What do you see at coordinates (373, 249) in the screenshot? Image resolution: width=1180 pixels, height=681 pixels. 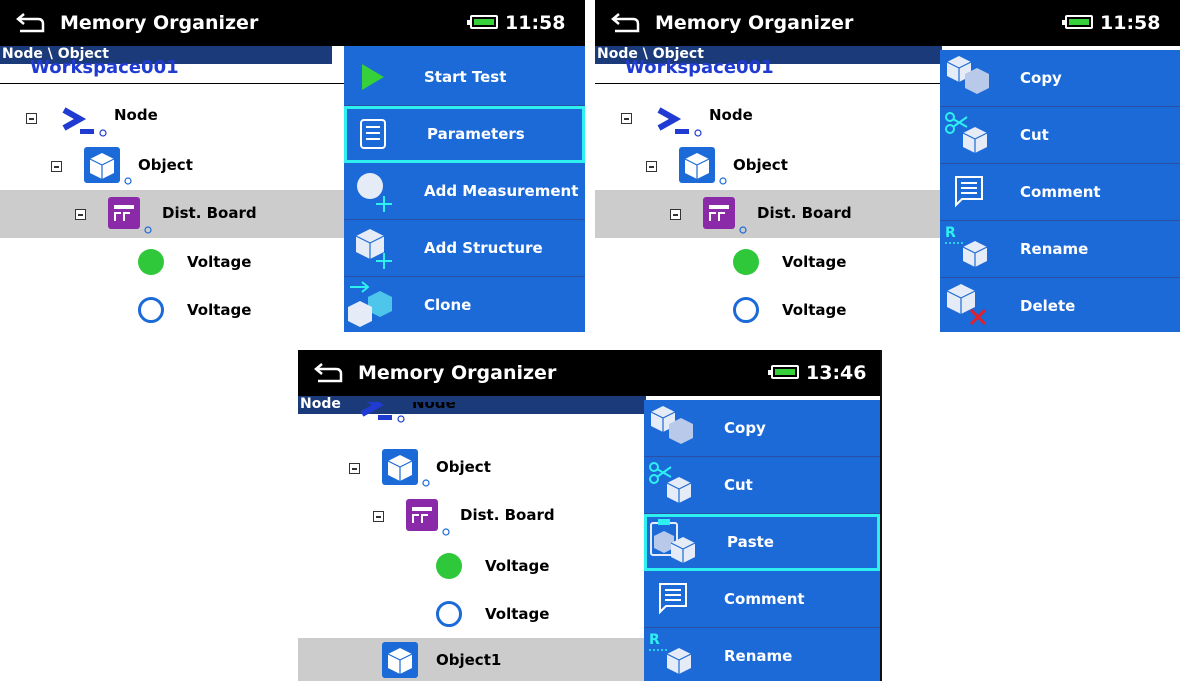 I see `add-structure-icon` at bounding box center [373, 249].